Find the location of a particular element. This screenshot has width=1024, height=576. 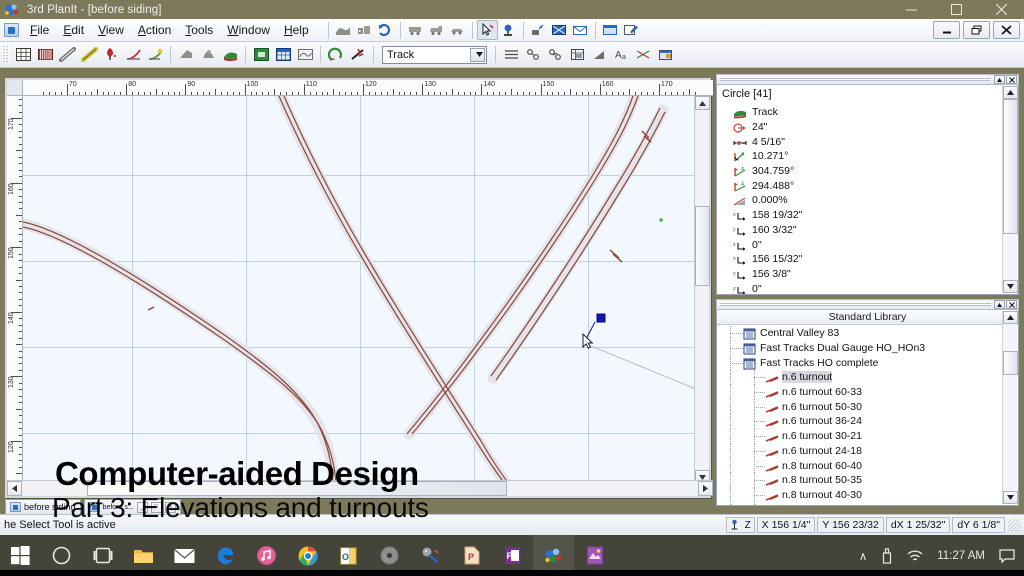

table-icon is located at coordinates (283, 54).